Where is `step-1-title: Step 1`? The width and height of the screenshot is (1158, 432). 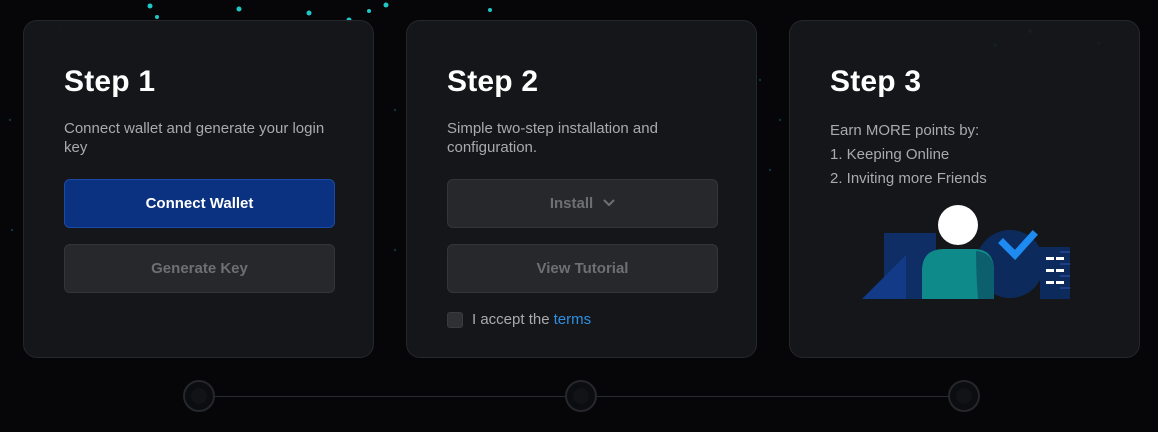
step-1-title: Step 1 is located at coordinates (110, 81).